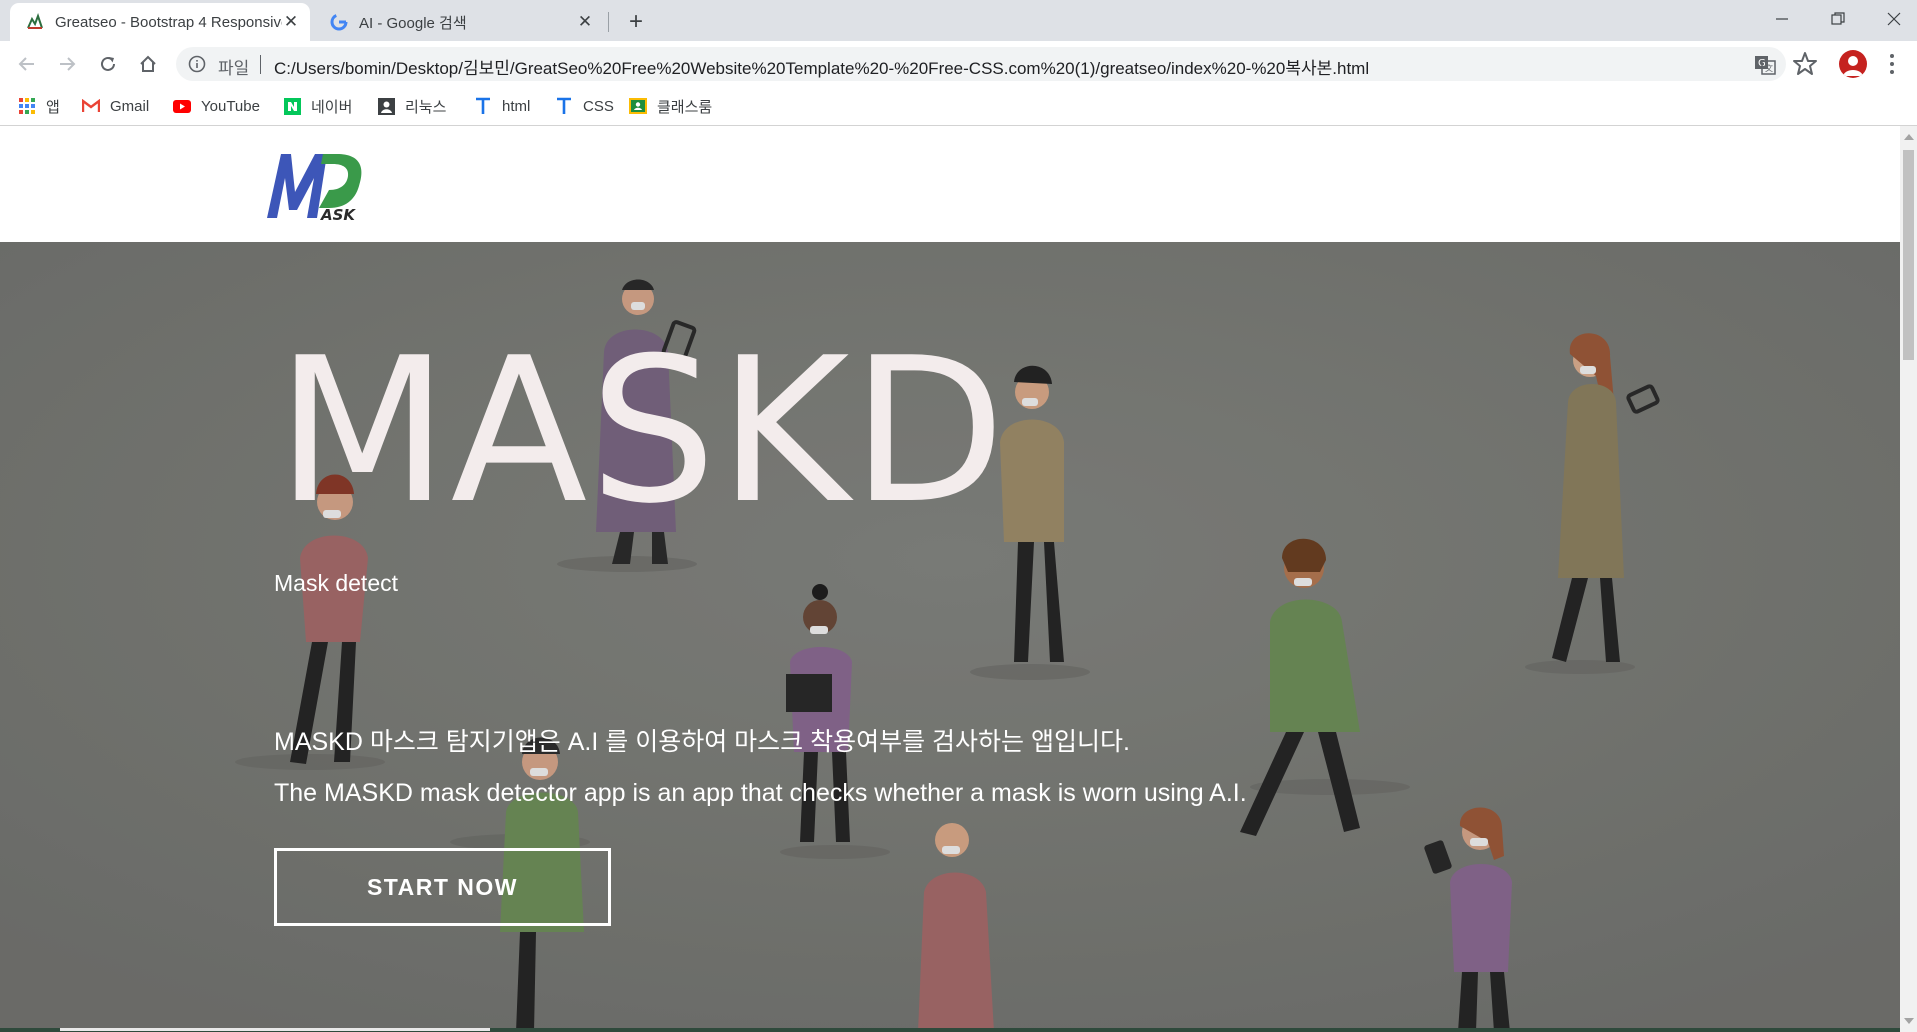  Describe the element at coordinates (230, 106) in the screenshot. I see `bookmark-label: YouTube` at that location.